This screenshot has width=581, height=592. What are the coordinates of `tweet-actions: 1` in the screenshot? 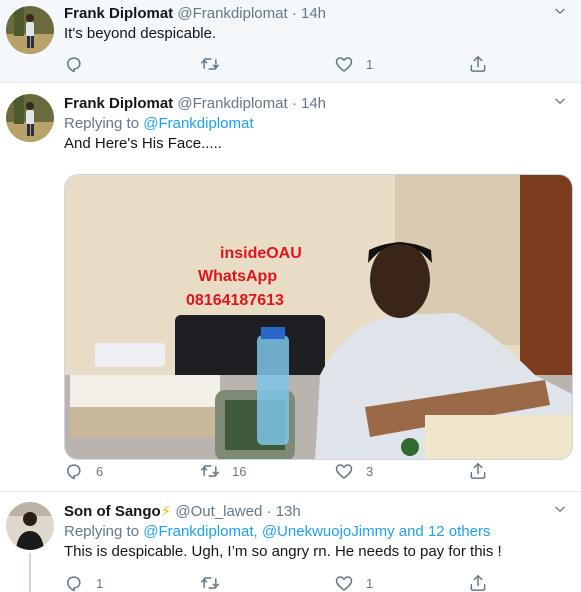 It's located at (284, 64).